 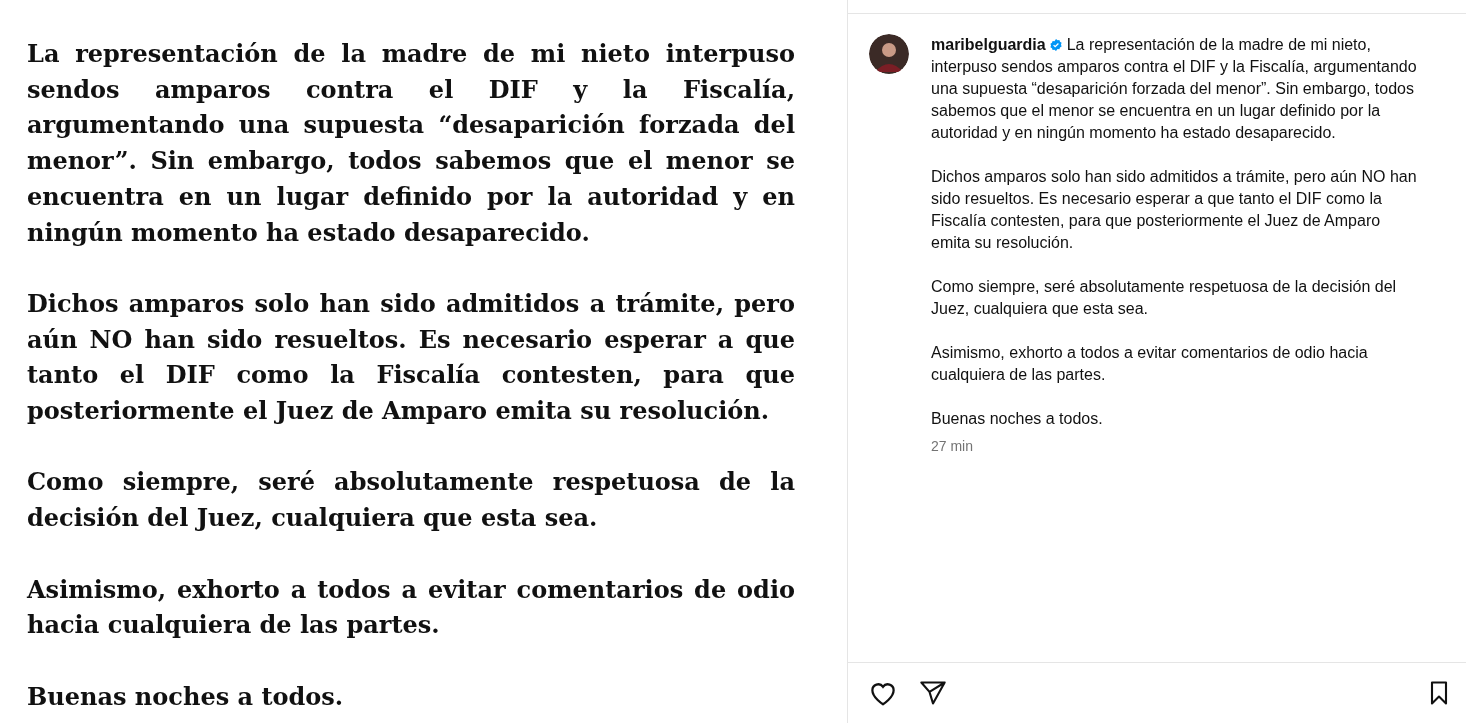 What do you see at coordinates (953, 446) in the screenshot?
I see `timestamp: 27 min` at bounding box center [953, 446].